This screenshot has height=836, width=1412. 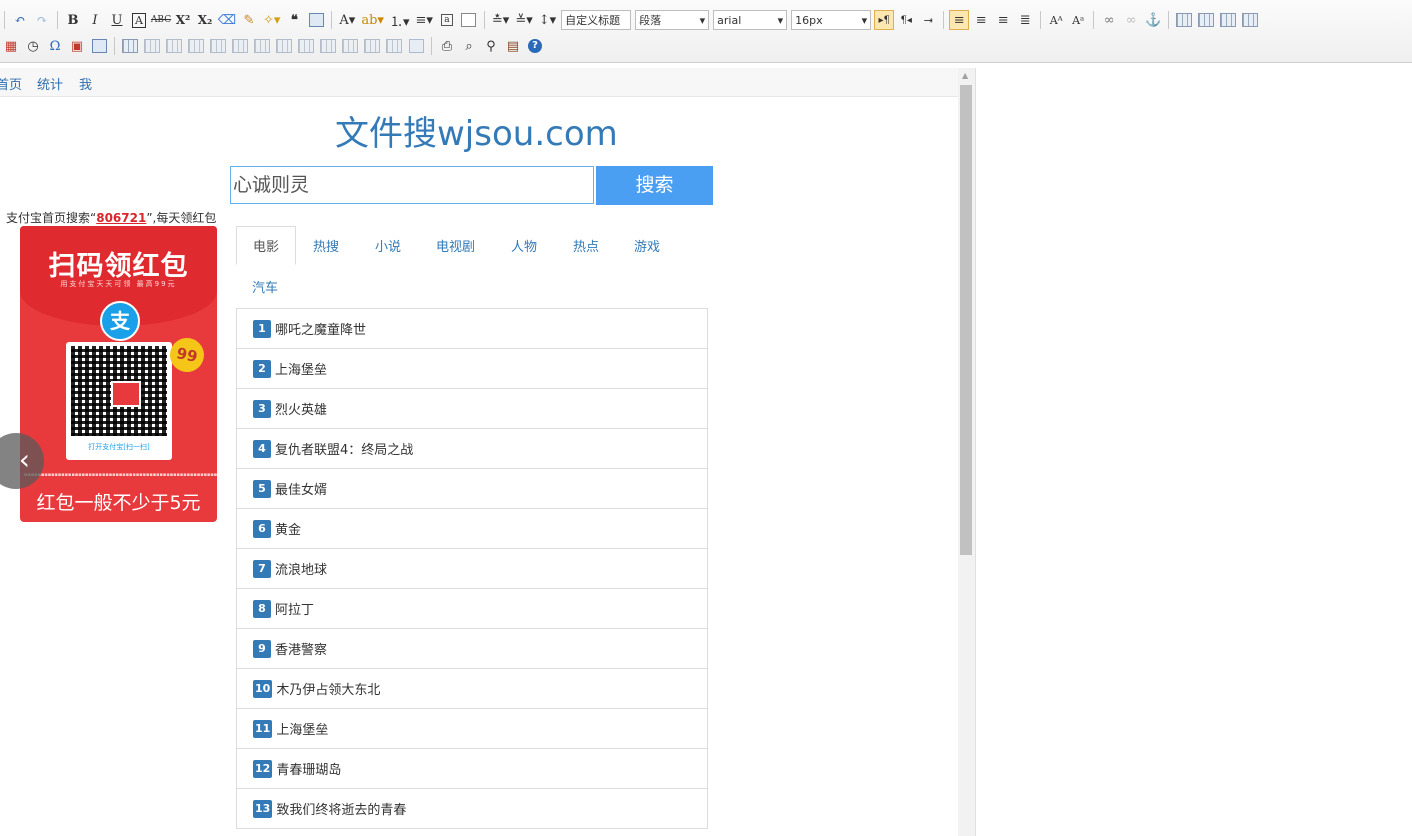 I want to click on clear-doc-icon, so click(x=469, y=20).